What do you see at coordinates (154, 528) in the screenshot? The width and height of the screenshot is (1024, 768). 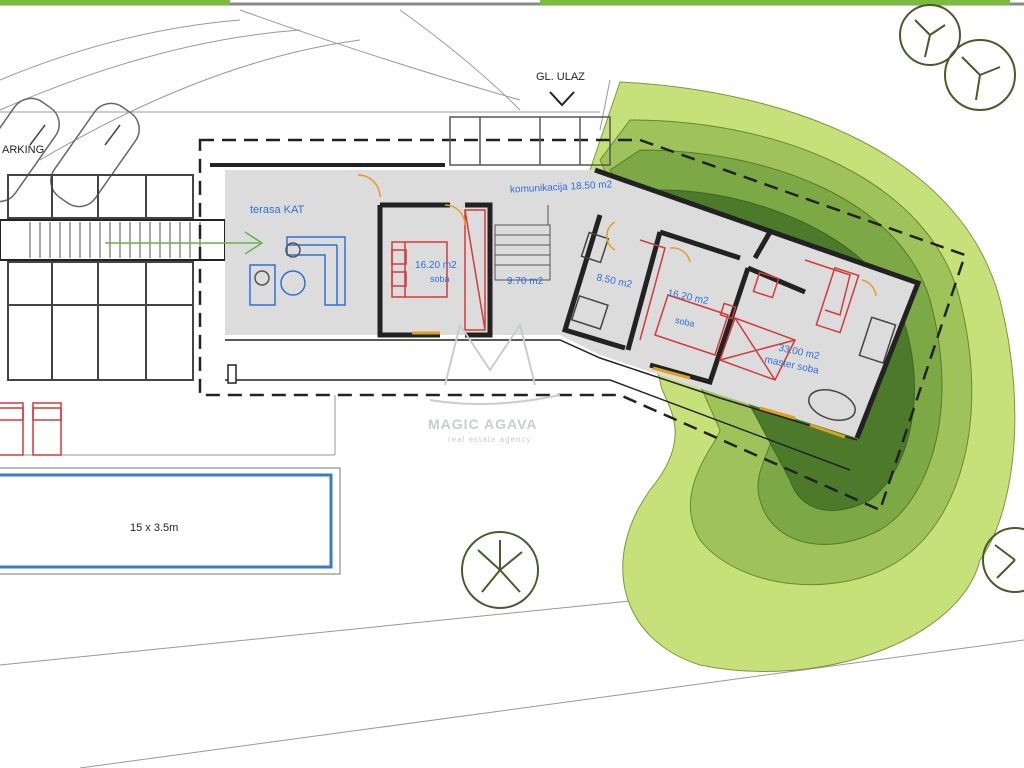 I see `pool-size-label: 15 x 3.5m` at bounding box center [154, 528].